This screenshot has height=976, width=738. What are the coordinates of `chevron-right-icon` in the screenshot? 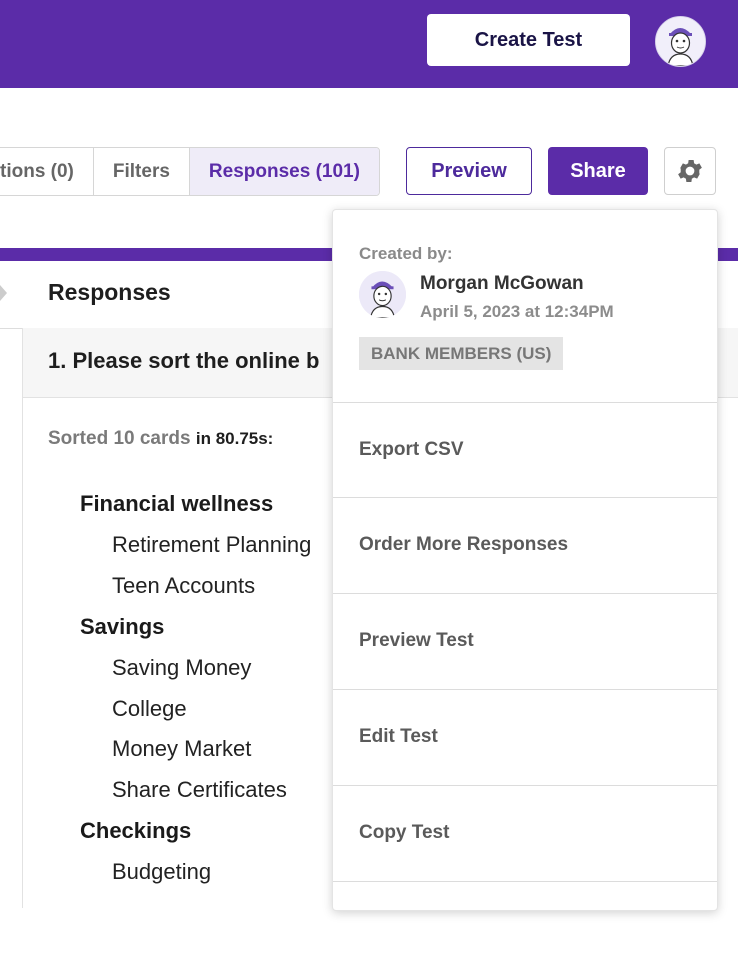 It's located at (3, 293).